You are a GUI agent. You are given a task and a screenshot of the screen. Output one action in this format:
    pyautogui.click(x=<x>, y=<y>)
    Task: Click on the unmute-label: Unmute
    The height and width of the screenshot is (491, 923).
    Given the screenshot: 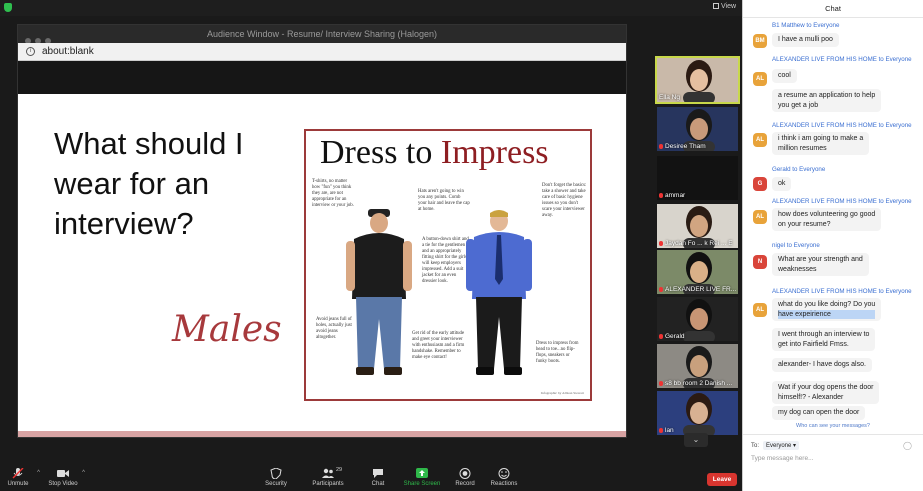 What is the action you would take?
    pyautogui.click(x=18, y=484)
    